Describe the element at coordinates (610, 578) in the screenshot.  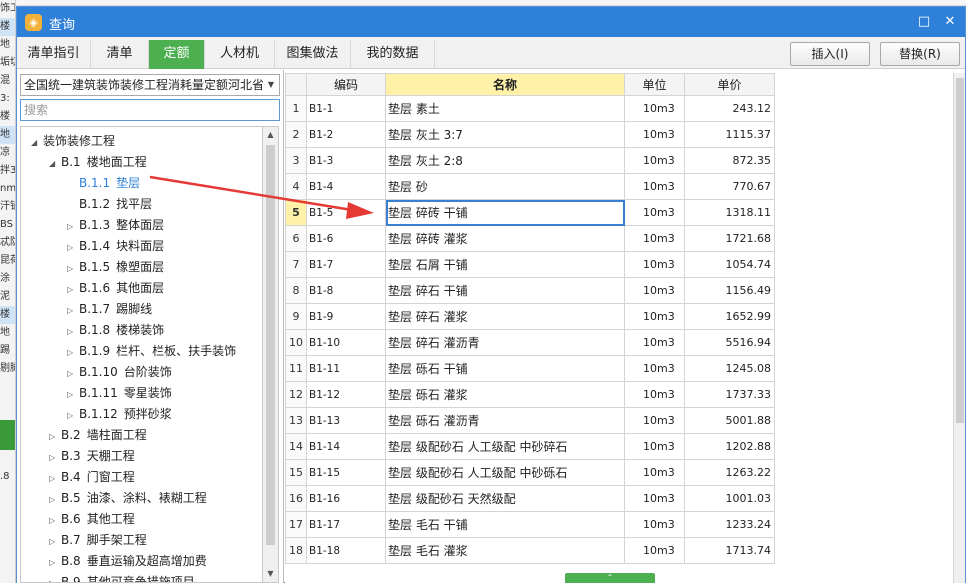
I see `expand-panel-handle: ⌃` at that location.